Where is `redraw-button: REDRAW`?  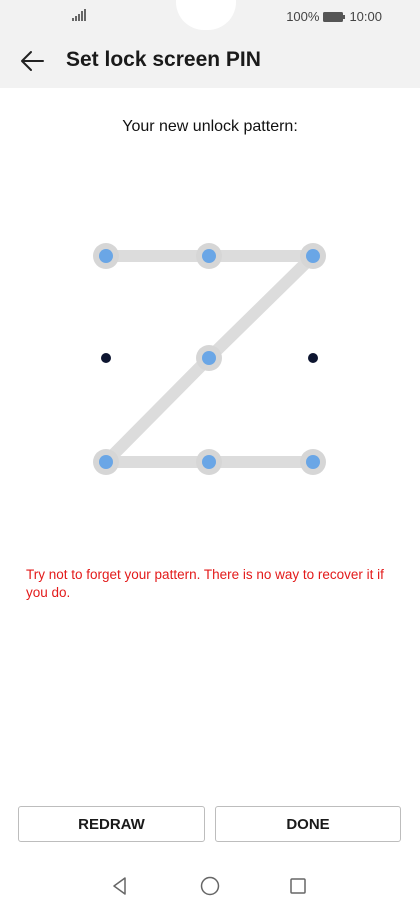 redraw-button: REDRAW is located at coordinates (111, 824).